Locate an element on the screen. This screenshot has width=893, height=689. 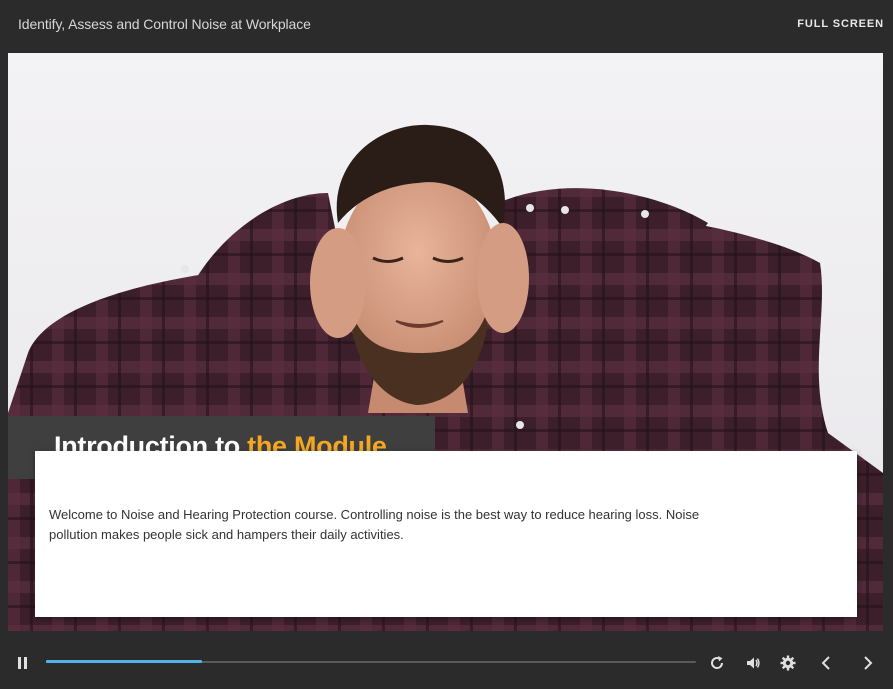
next-slide-button is located at coordinates (868, 663).